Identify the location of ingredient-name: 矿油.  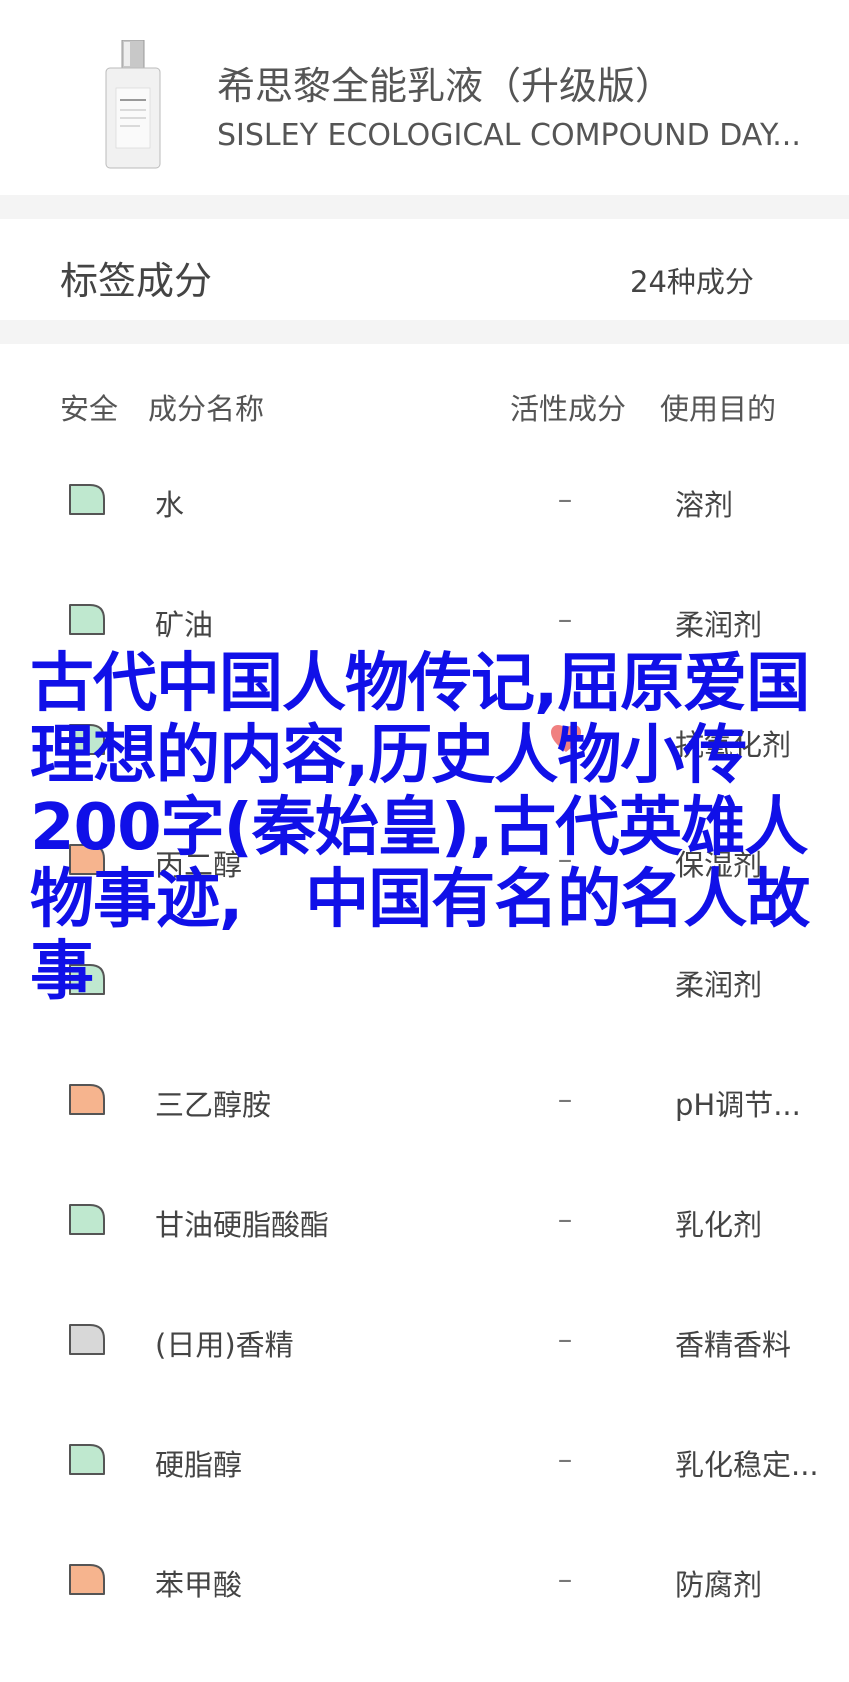
(184, 625).